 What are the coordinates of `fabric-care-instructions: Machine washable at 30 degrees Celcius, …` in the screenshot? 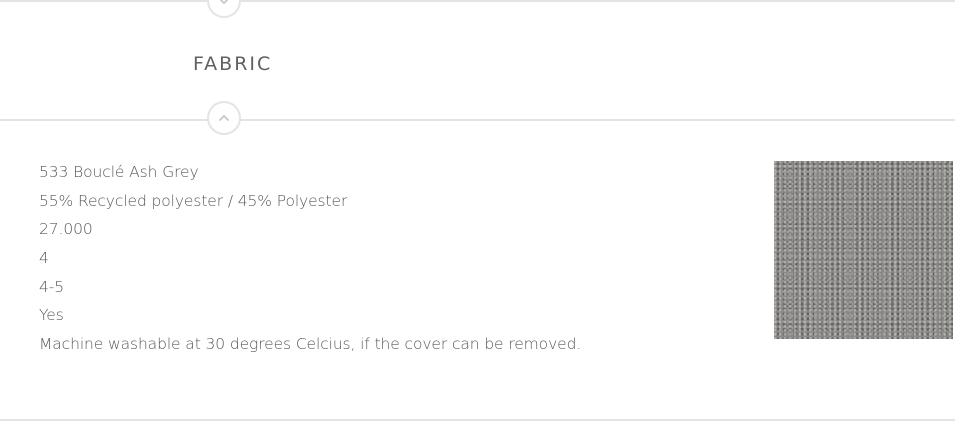 It's located at (310, 344).